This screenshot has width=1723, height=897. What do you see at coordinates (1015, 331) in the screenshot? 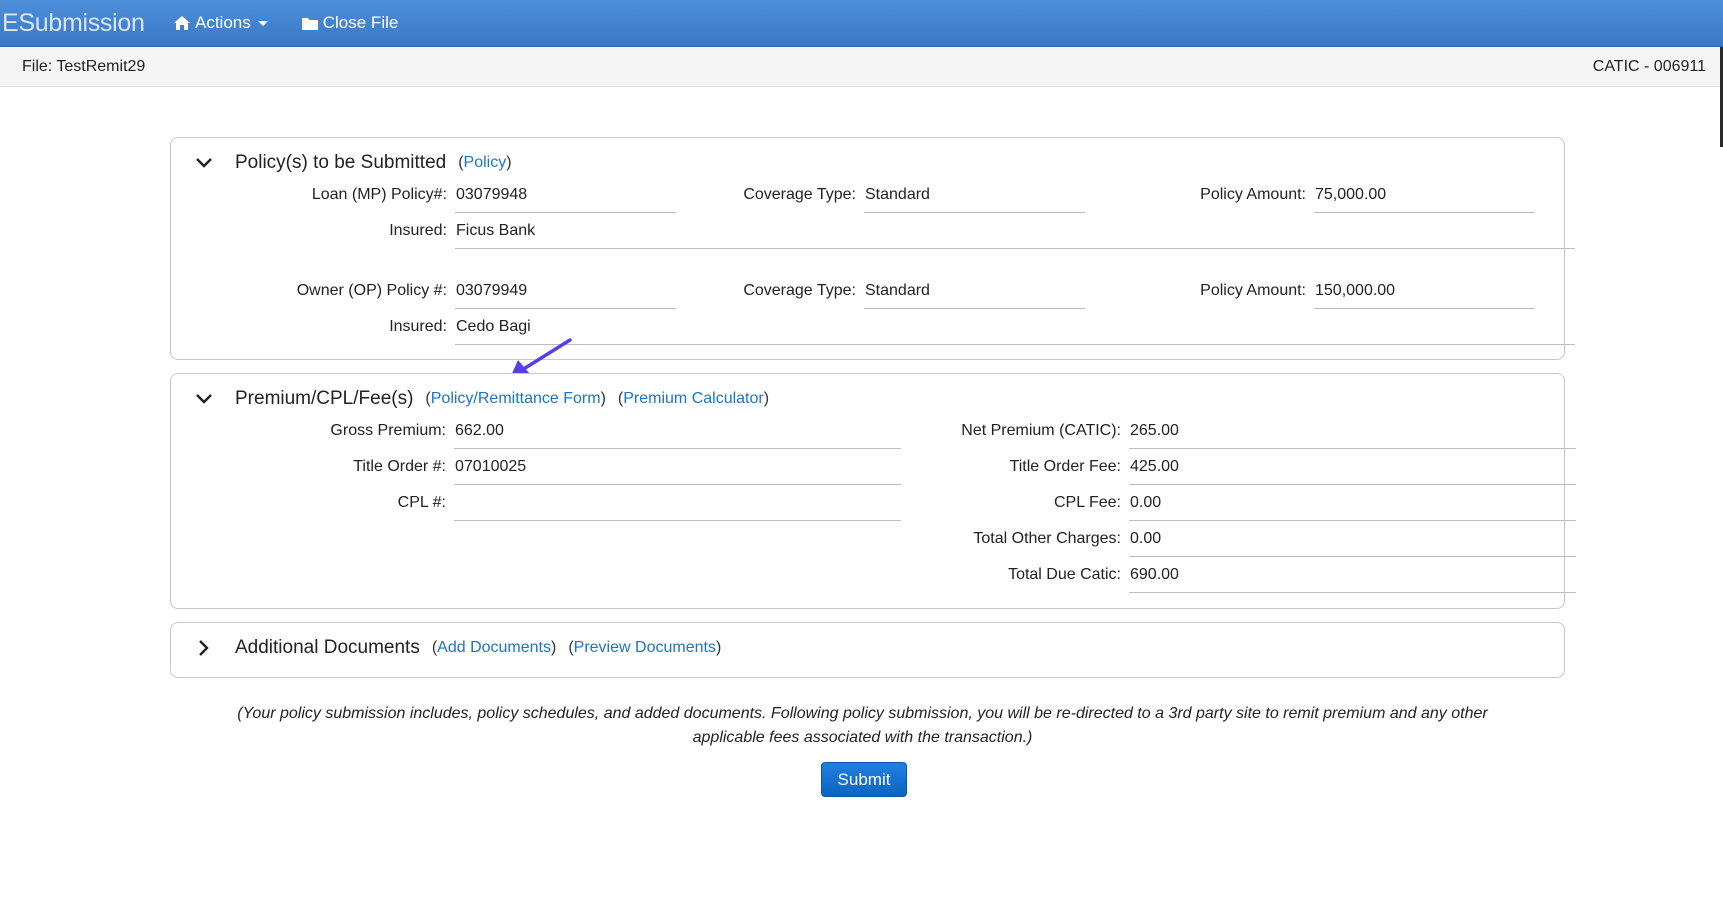
I see `owner-insured-value: Cedo Bagi` at bounding box center [1015, 331].